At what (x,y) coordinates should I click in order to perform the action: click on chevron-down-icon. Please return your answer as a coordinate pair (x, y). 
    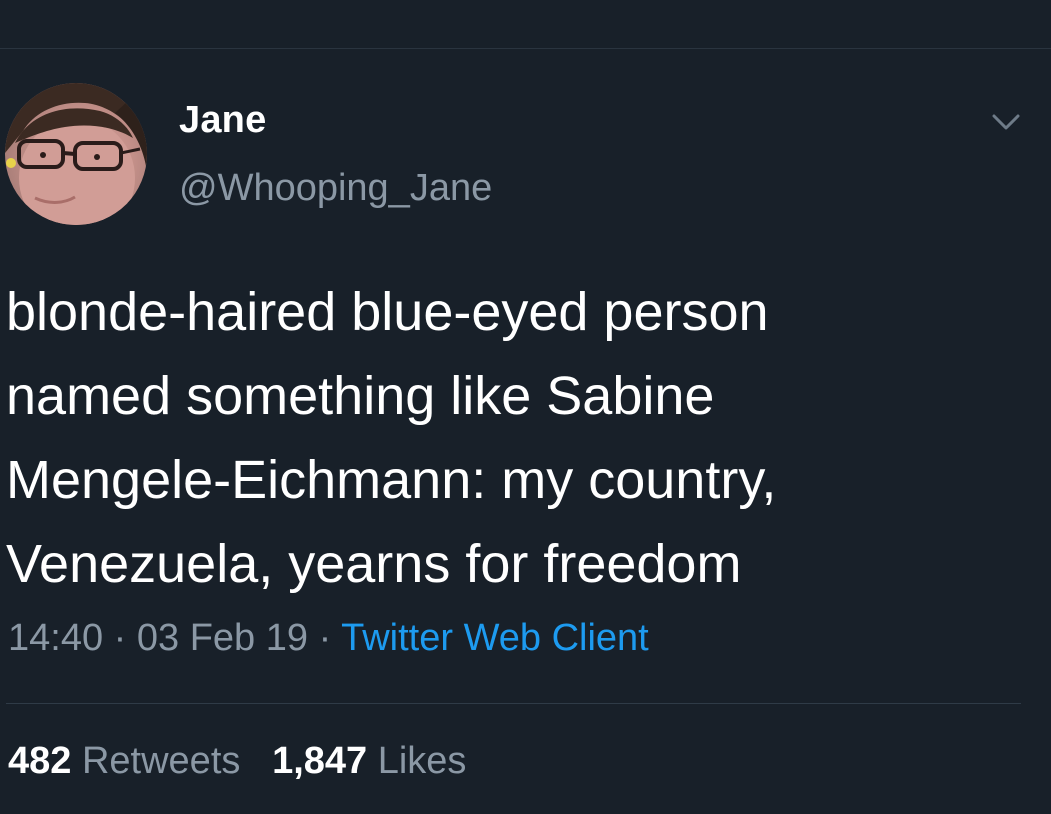
    Looking at the image, I should click on (1006, 122).